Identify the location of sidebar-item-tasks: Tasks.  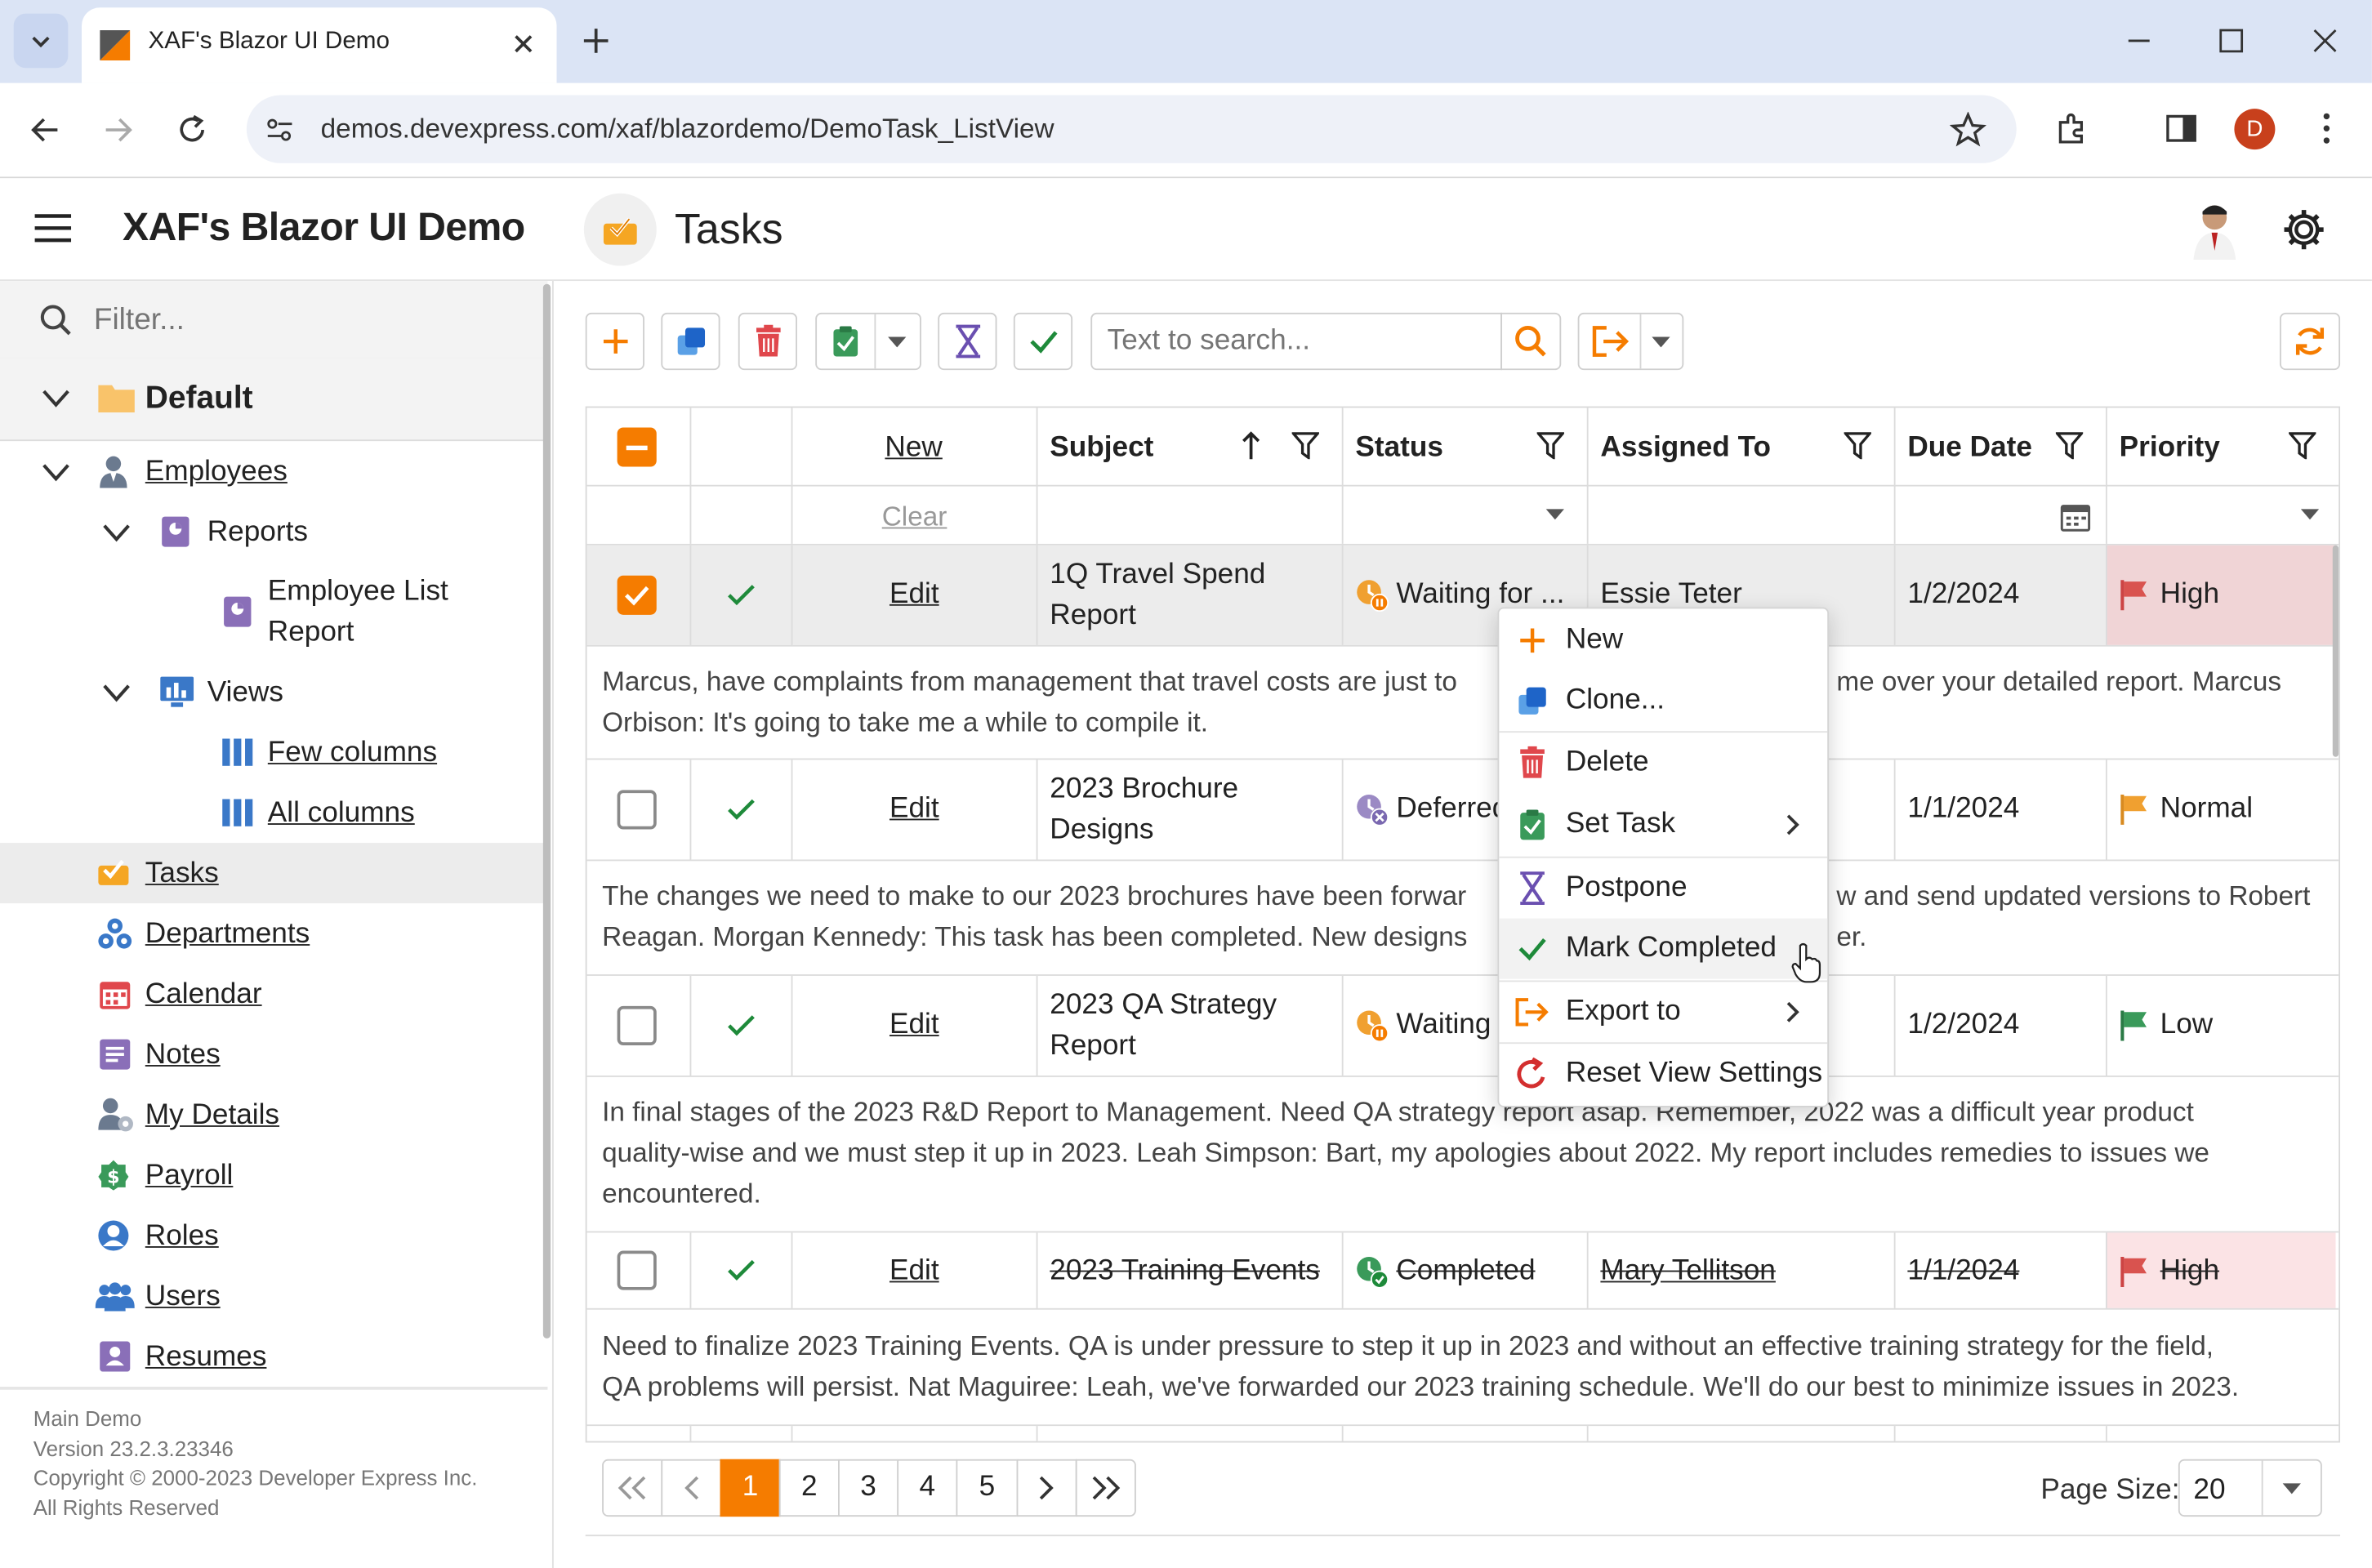
(274, 874).